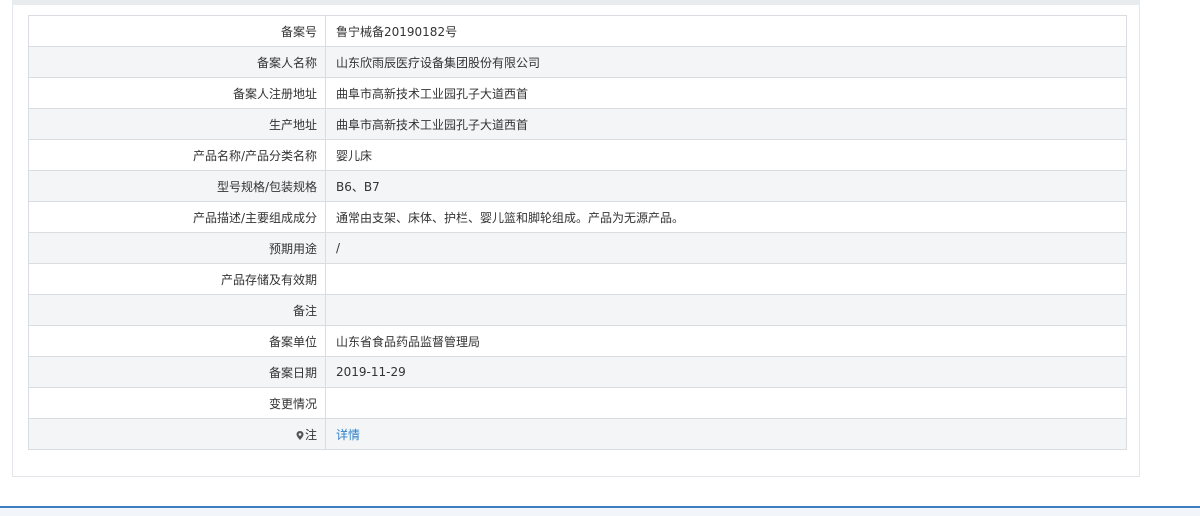 The image size is (1200, 516). Describe the element at coordinates (300, 434) in the screenshot. I see `map-pin-icon` at that location.